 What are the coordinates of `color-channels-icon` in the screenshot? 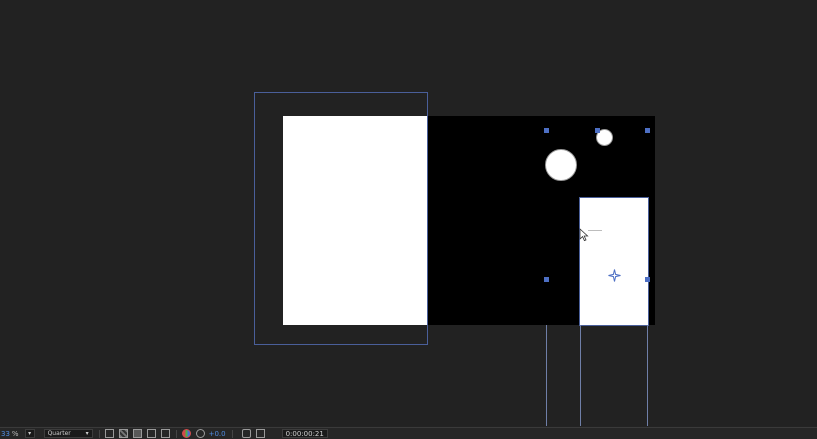 It's located at (186, 433).